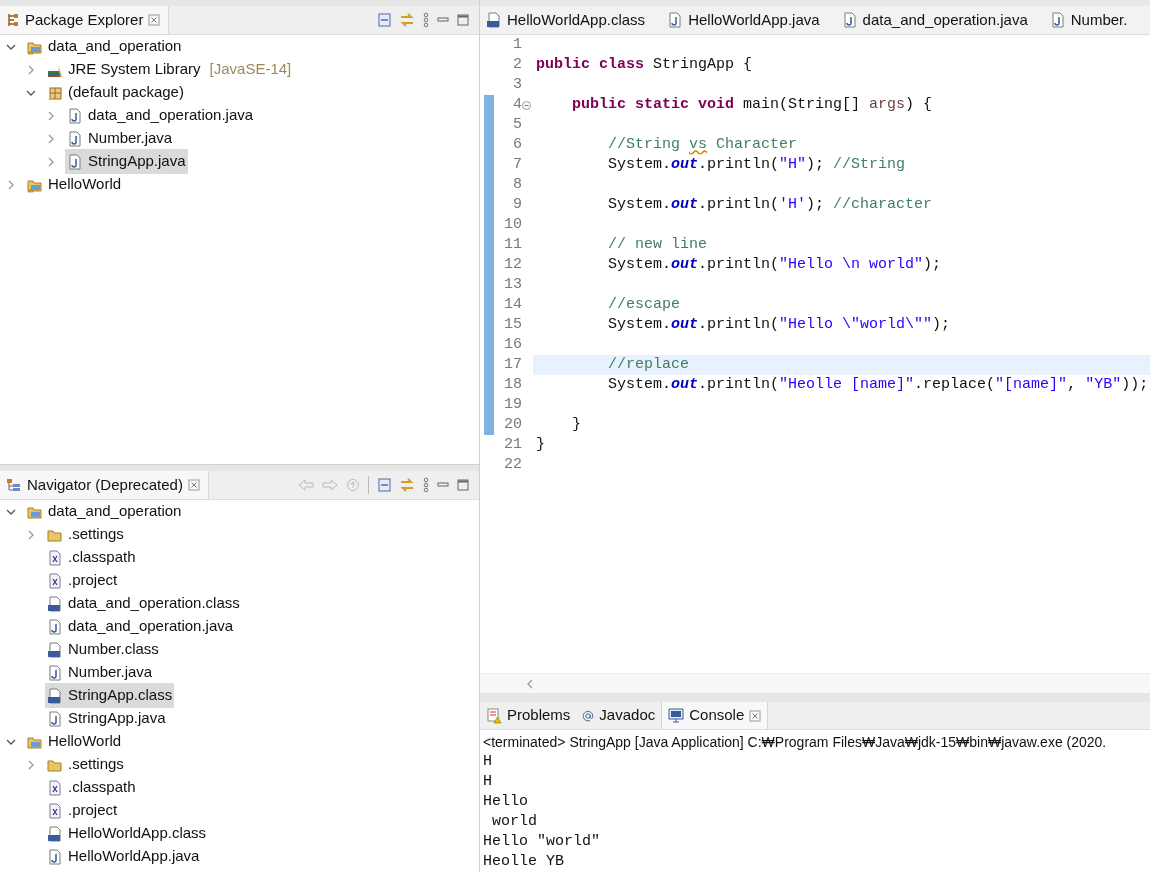 Image resolution: width=1150 pixels, height=872 pixels. I want to click on panel-tab: Javadoc, so click(619, 715).